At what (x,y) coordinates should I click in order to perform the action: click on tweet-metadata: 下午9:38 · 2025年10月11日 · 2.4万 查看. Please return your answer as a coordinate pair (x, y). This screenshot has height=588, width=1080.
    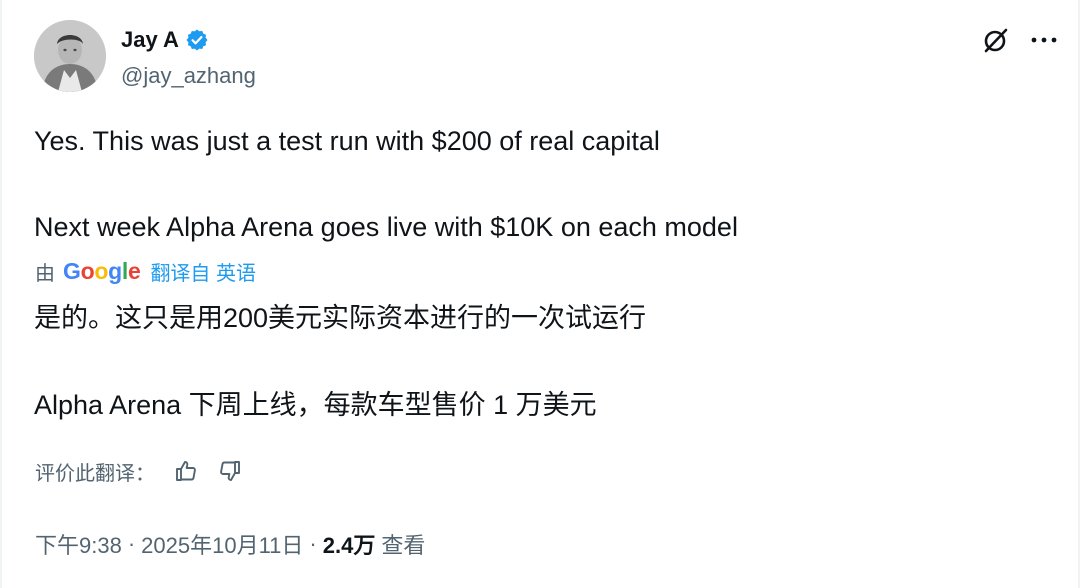
    Looking at the image, I should click on (230, 544).